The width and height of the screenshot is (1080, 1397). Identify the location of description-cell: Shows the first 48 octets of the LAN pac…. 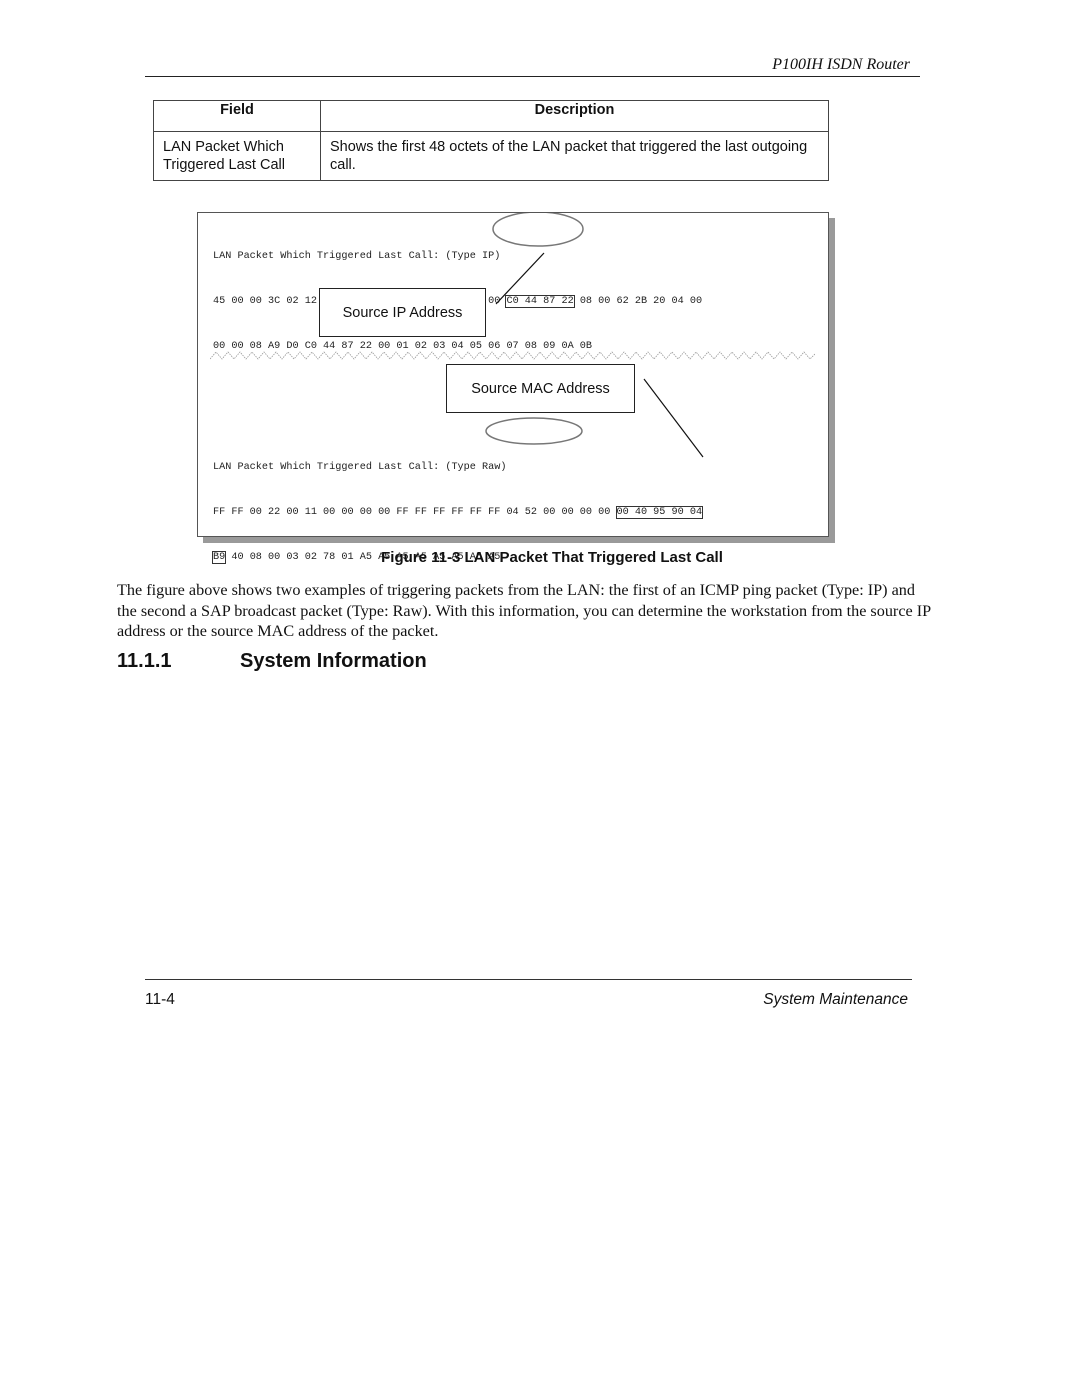
(574, 156).